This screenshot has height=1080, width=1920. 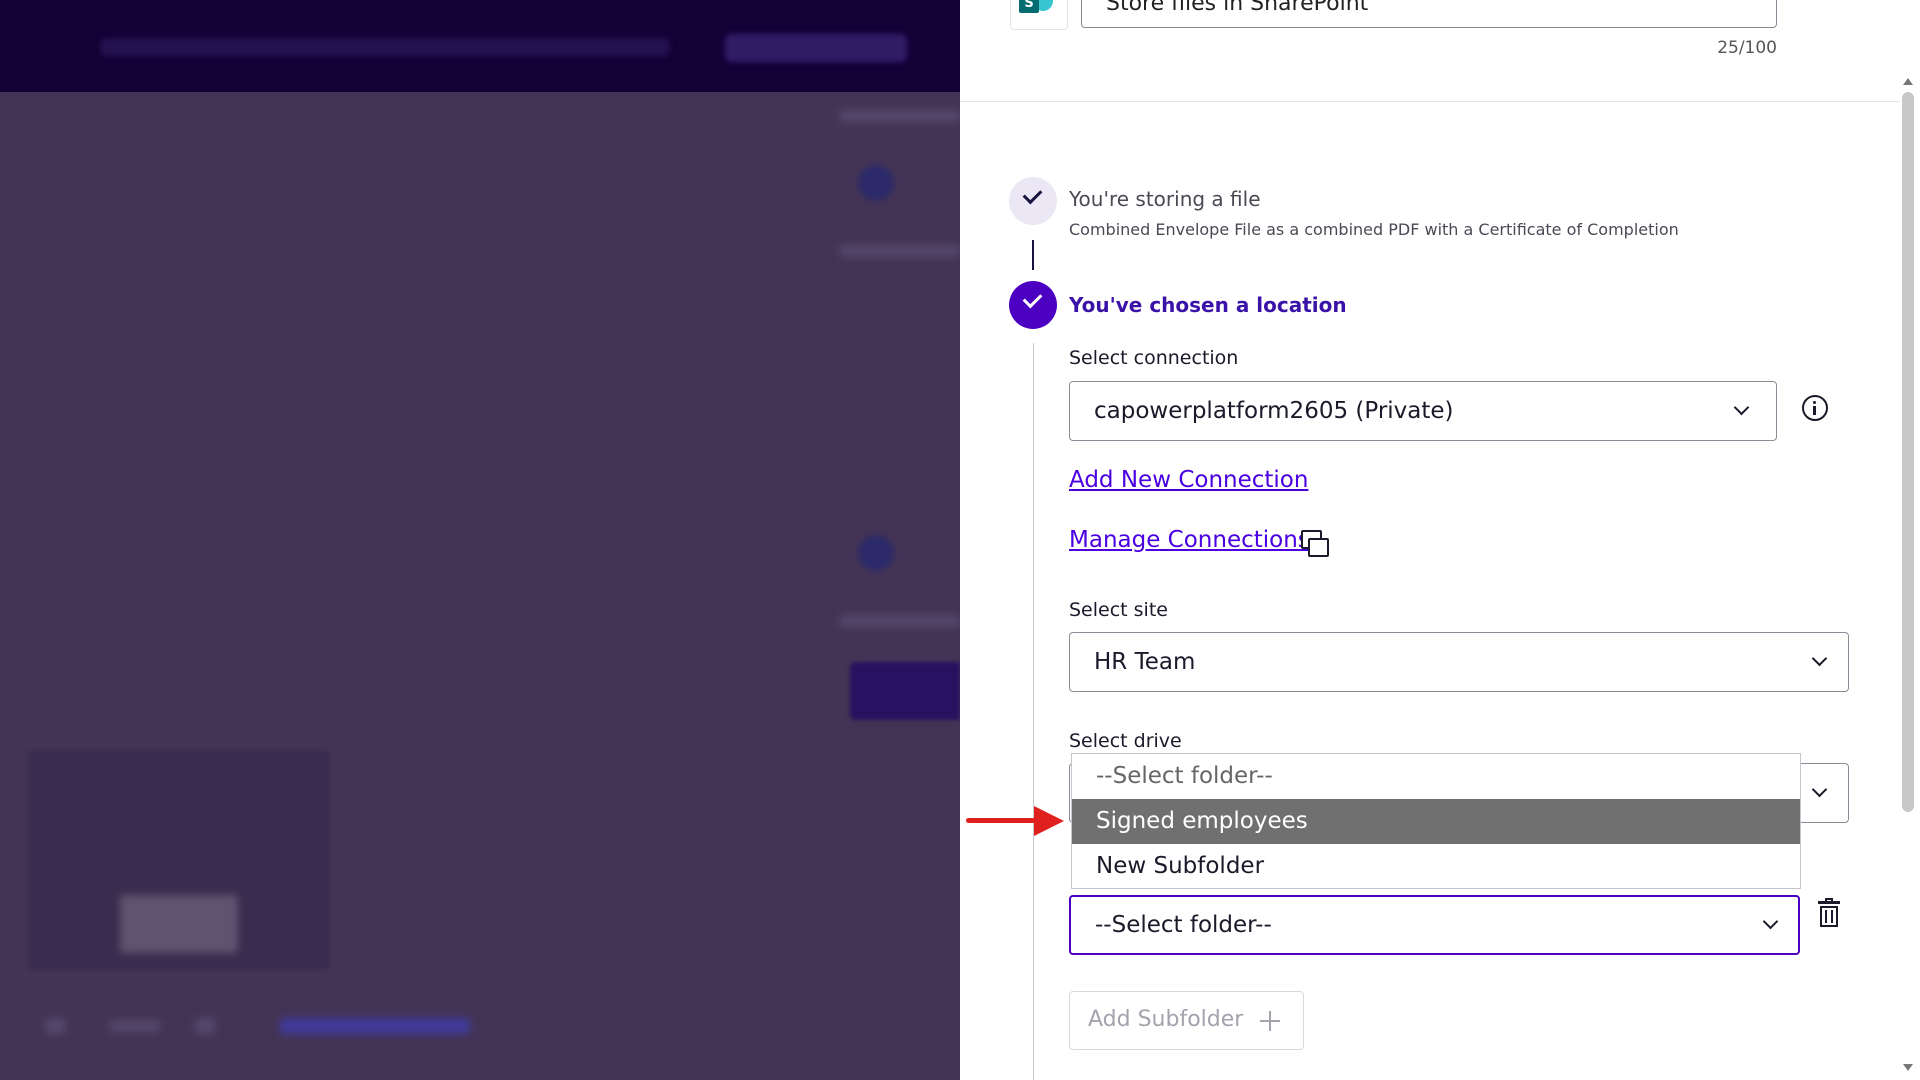 What do you see at coordinates (1165, 199) in the screenshot?
I see `step-title: You're storing a file` at bounding box center [1165, 199].